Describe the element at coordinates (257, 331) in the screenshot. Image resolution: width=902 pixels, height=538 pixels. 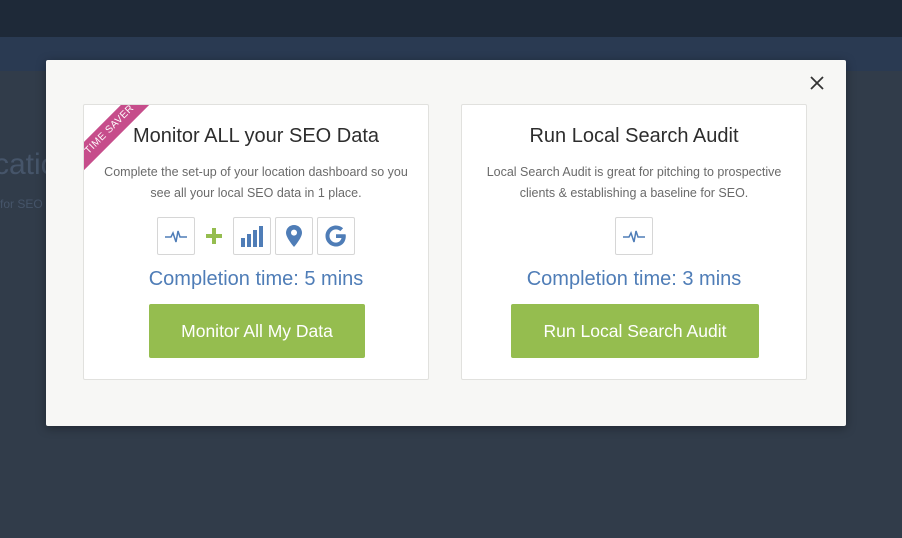
I see `monitor-all-data-button: Monitor All My Data` at that location.